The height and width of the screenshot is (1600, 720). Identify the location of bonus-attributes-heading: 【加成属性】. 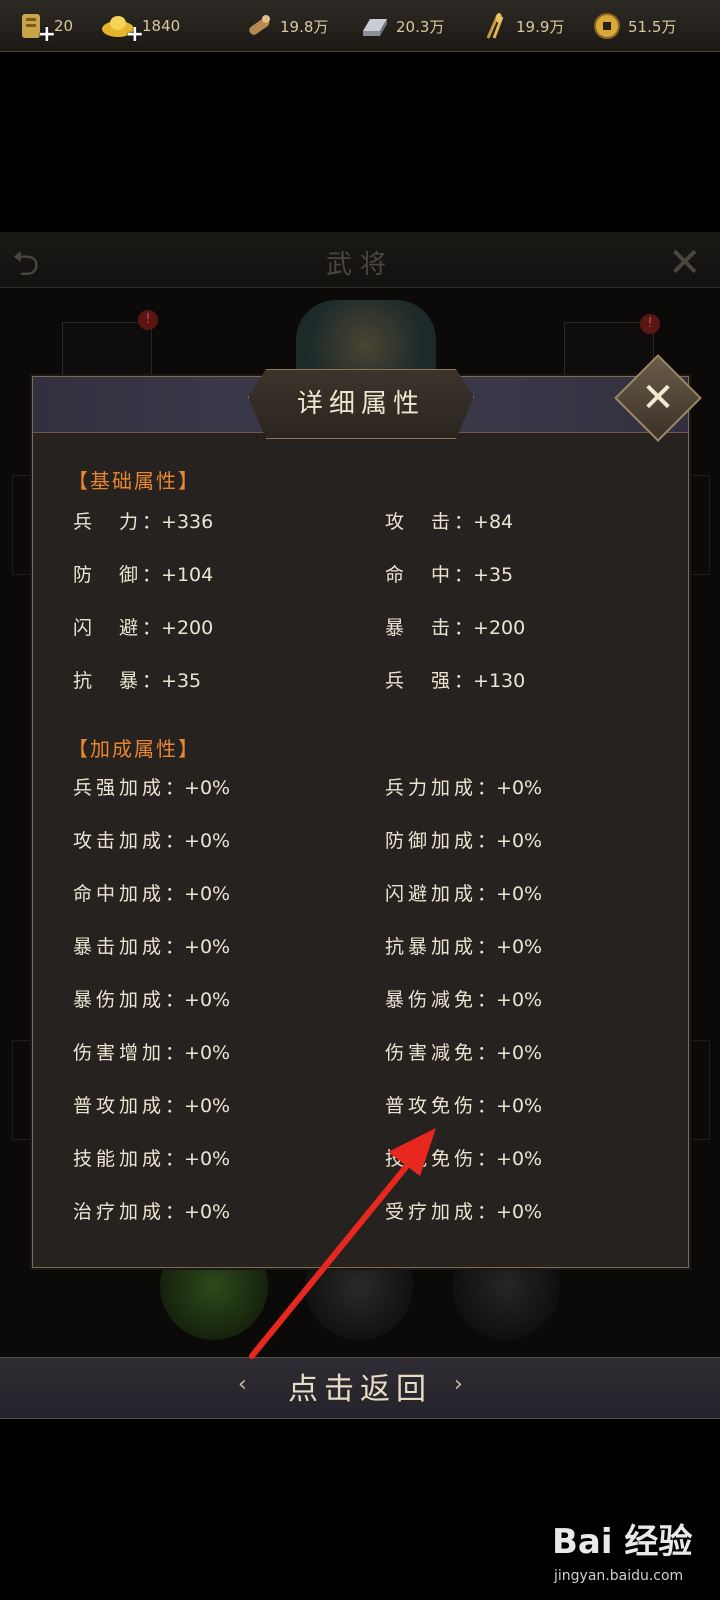
(134, 749).